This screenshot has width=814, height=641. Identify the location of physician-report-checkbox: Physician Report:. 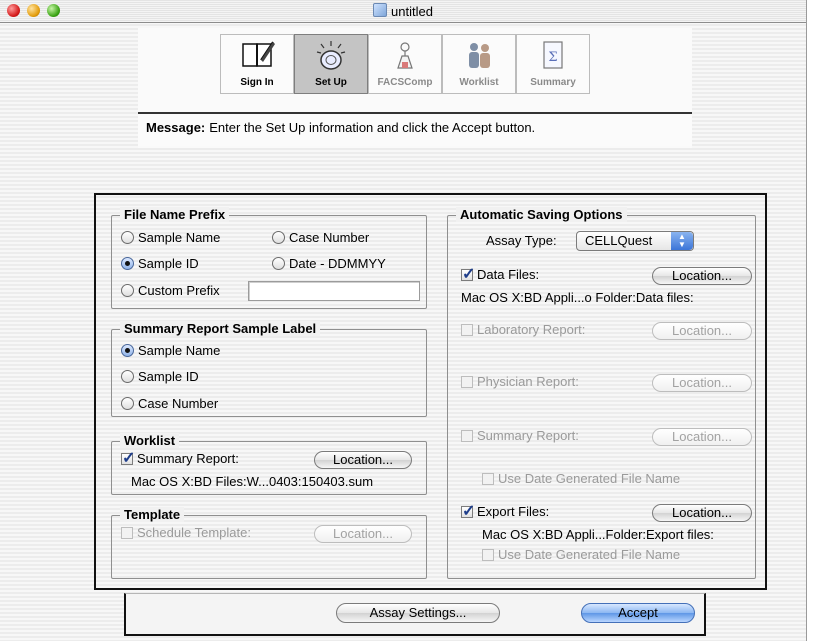
(520, 381).